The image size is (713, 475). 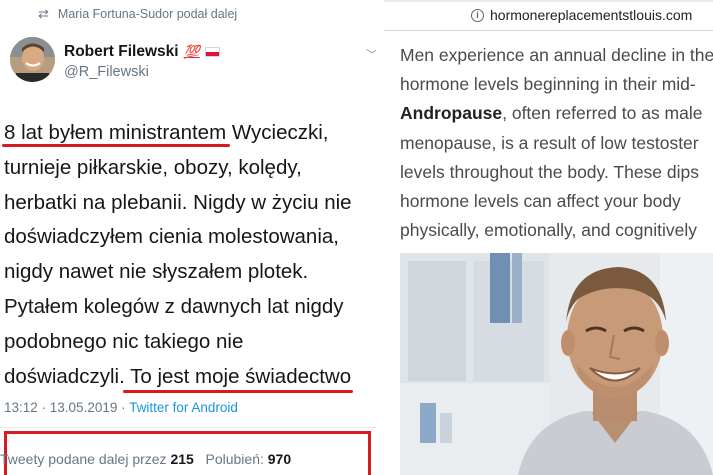 I want to click on likes-count: 970, so click(x=279, y=459).